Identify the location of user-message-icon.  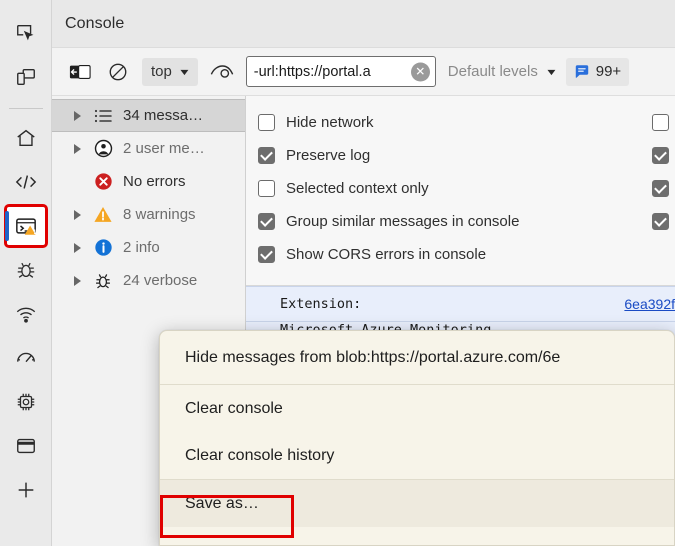
(103, 148).